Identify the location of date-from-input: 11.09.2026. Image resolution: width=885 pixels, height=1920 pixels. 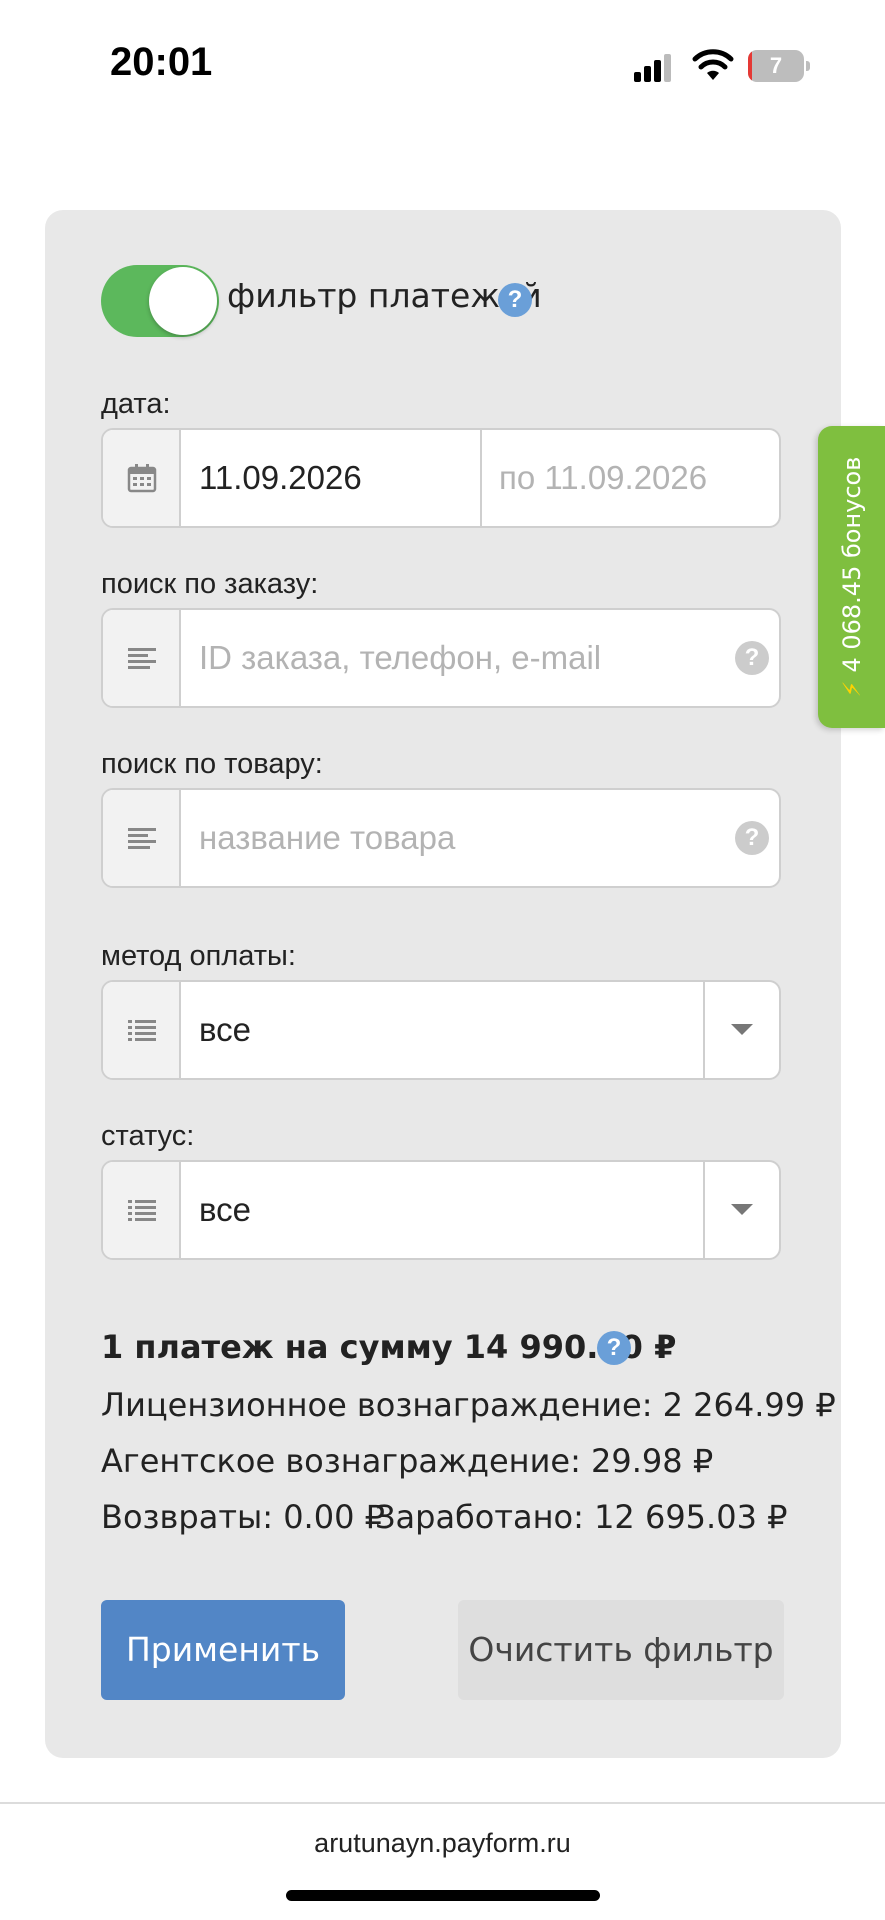
(280, 478).